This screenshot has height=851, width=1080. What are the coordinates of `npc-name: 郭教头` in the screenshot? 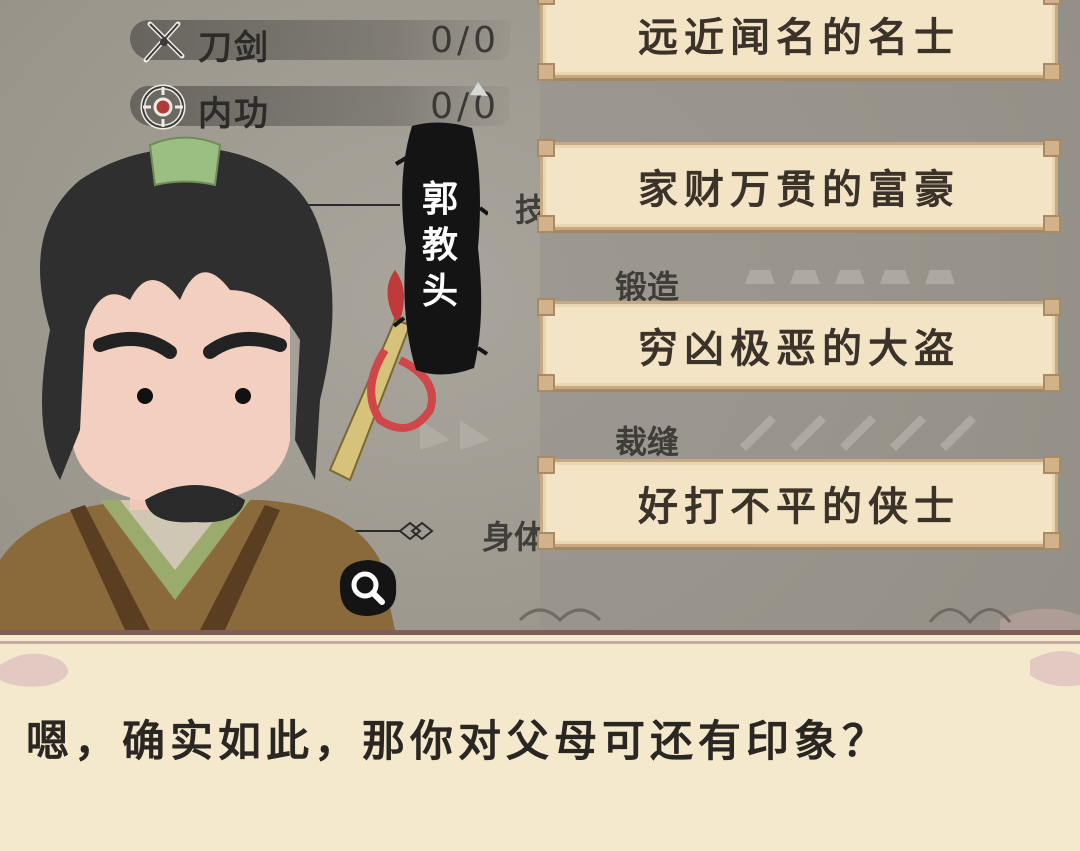 It's located at (439, 245).